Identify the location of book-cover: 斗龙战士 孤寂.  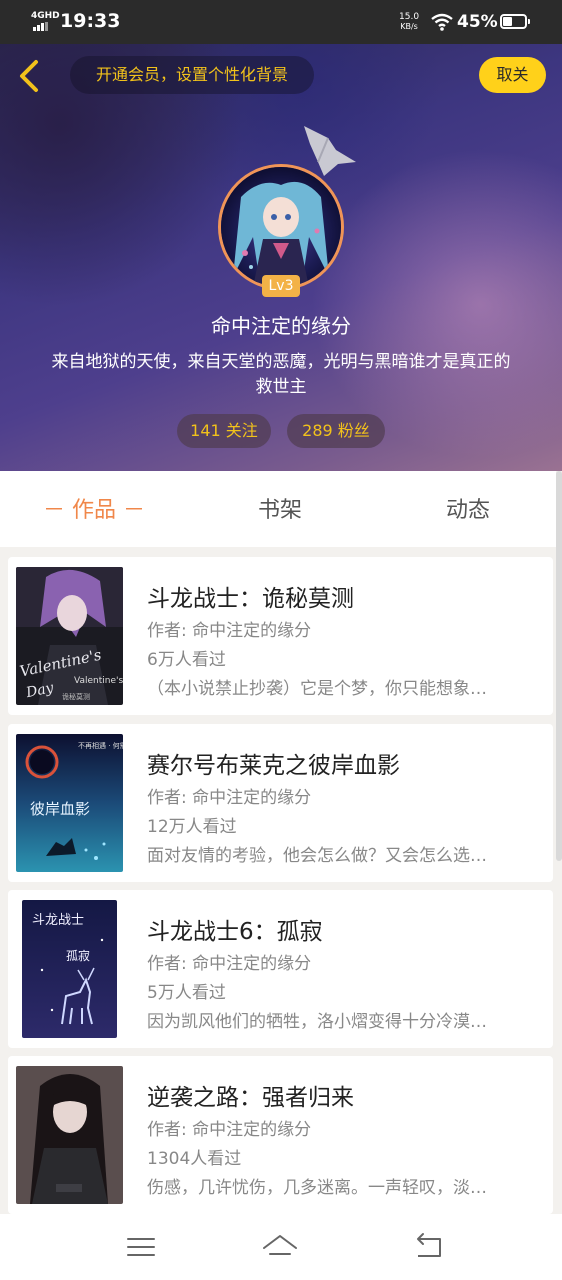
(69, 969).